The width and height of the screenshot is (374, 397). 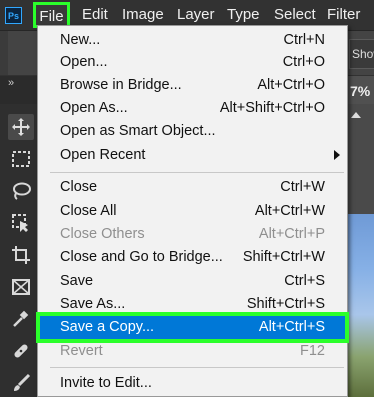 What do you see at coordinates (102, 234) in the screenshot?
I see `menu-item-label: Close Others` at bounding box center [102, 234].